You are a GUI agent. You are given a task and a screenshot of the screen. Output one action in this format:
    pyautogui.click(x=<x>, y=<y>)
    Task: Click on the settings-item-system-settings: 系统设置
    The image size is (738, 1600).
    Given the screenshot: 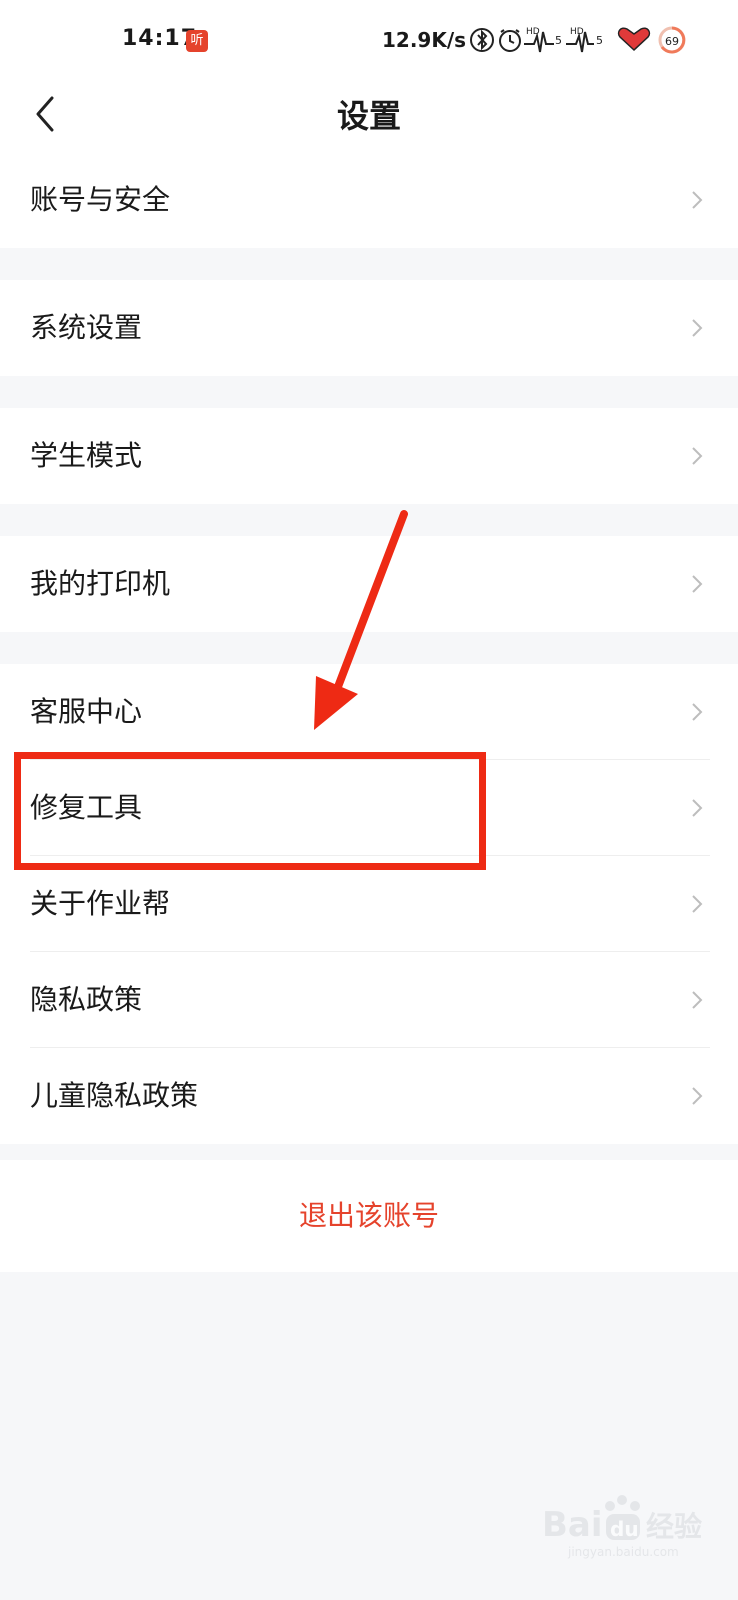 What is the action you would take?
    pyautogui.click(x=369, y=328)
    